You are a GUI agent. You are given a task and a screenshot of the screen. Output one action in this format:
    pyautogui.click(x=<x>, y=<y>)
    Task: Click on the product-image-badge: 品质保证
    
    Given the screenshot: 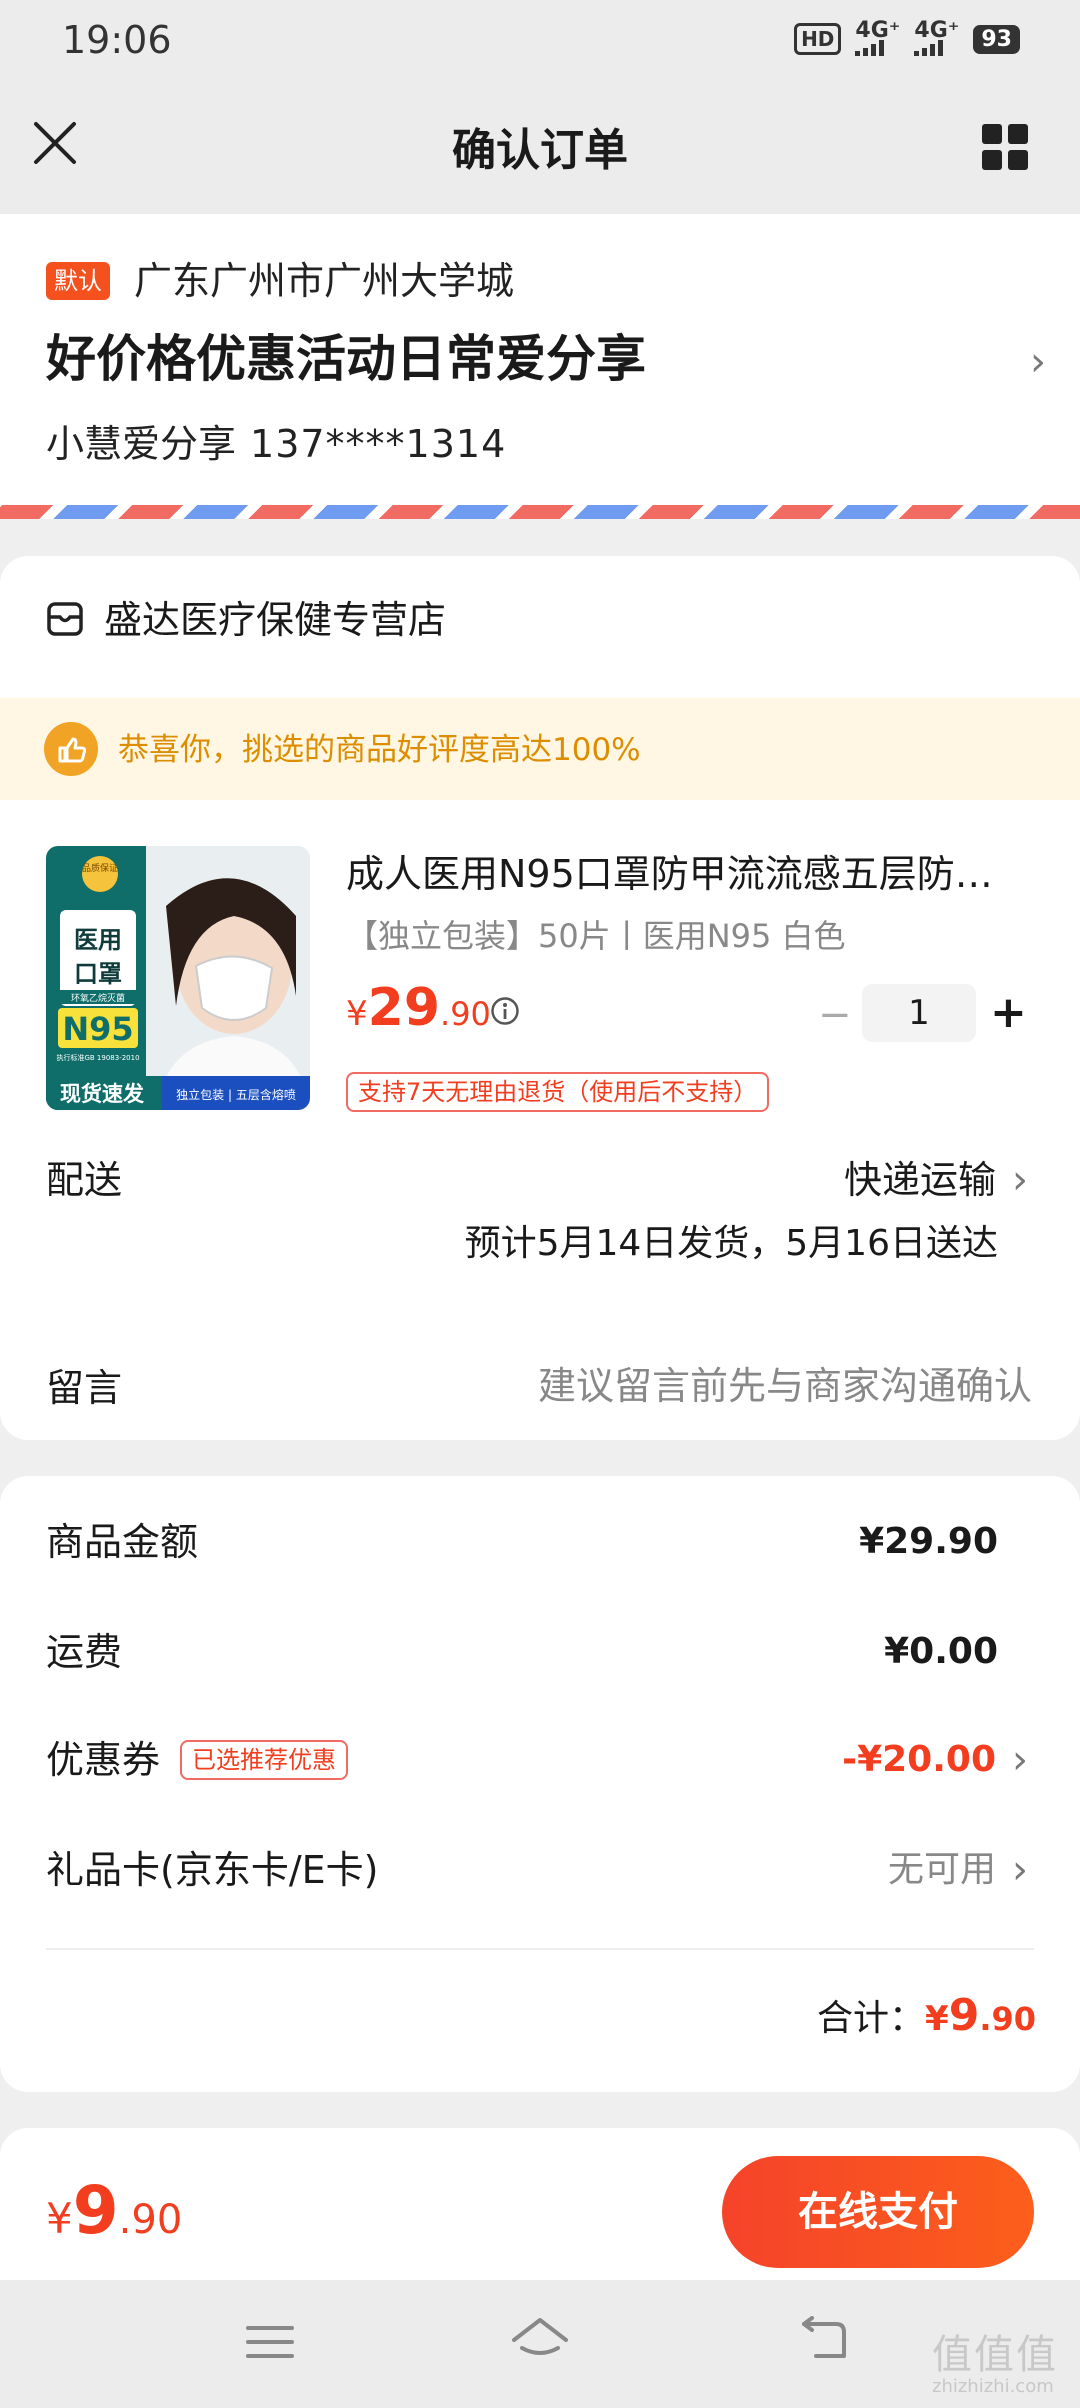 What is the action you would take?
    pyautogui.click(x=100, y=868)
    